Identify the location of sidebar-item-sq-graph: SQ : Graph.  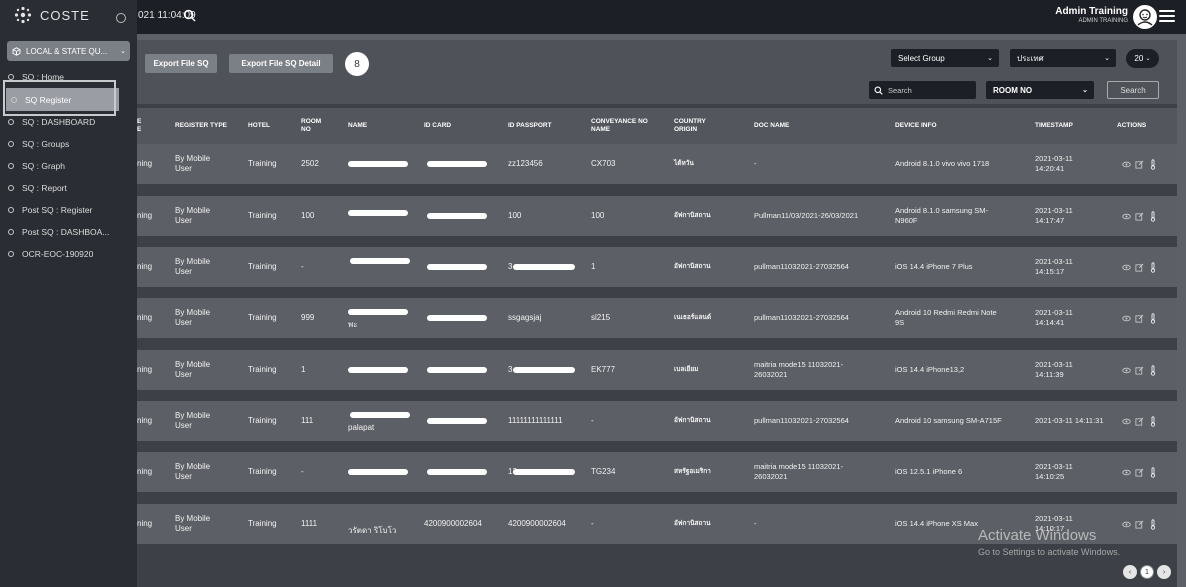
(68, 166).